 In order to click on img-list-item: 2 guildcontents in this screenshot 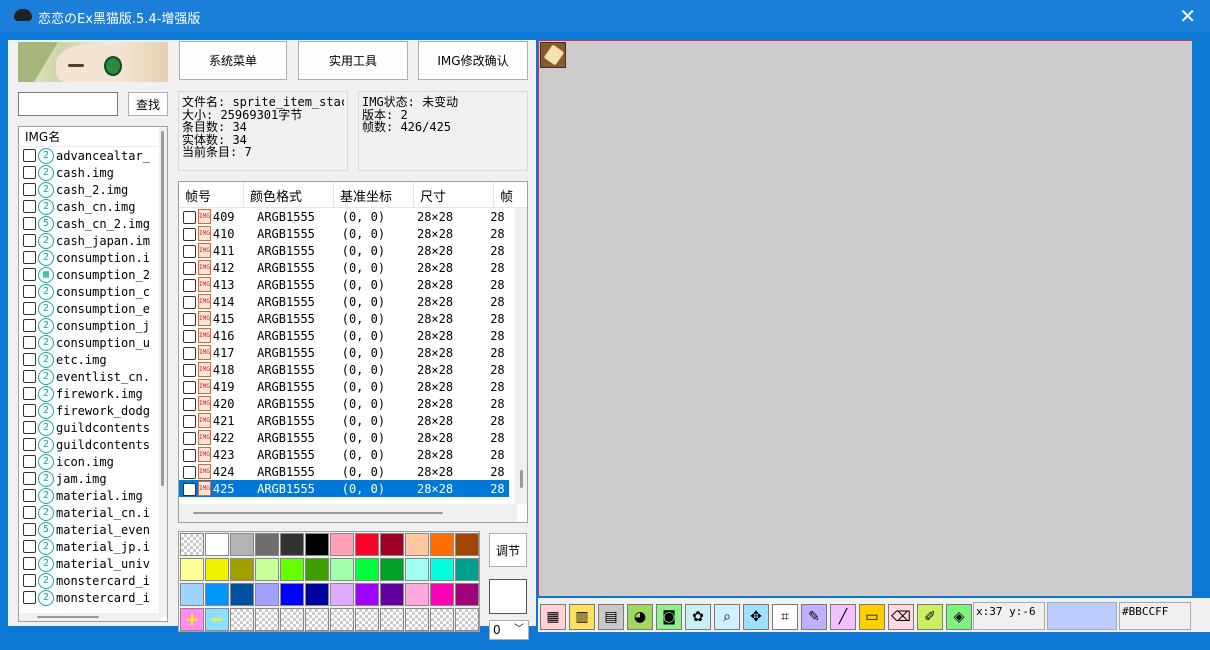, I will do `click(93, 427)`.